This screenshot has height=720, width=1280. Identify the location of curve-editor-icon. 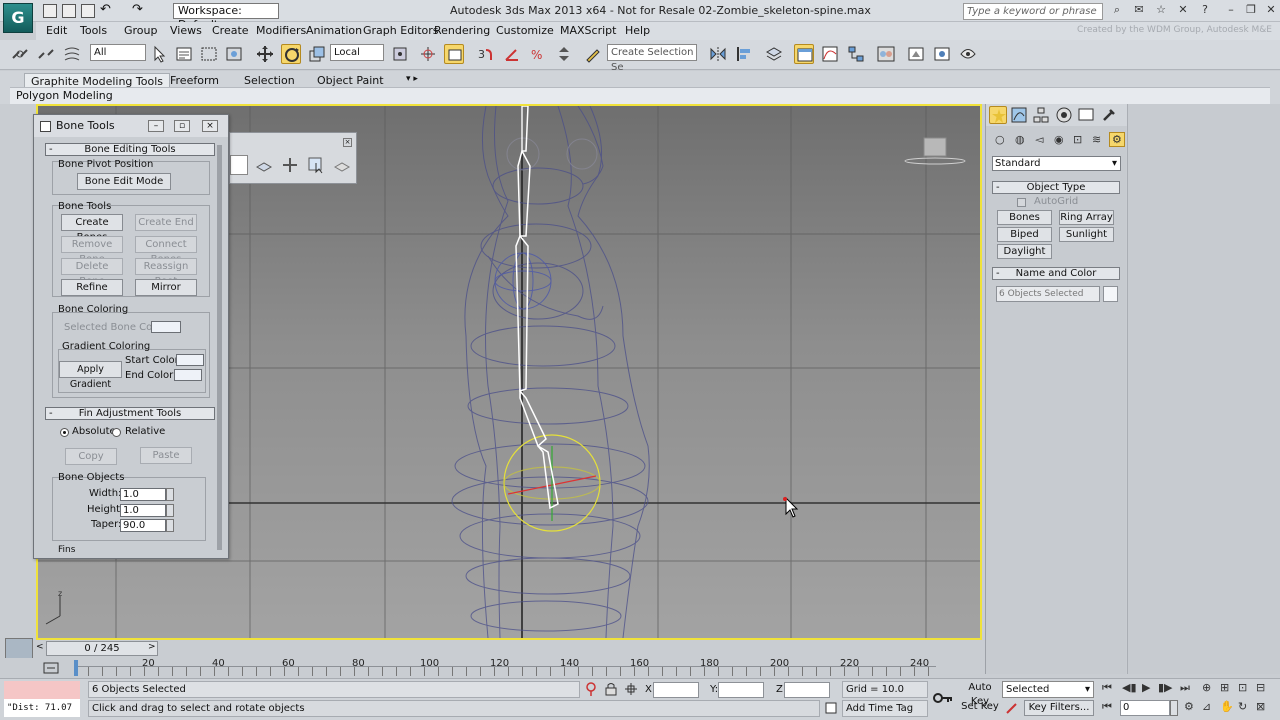
(830, 54).